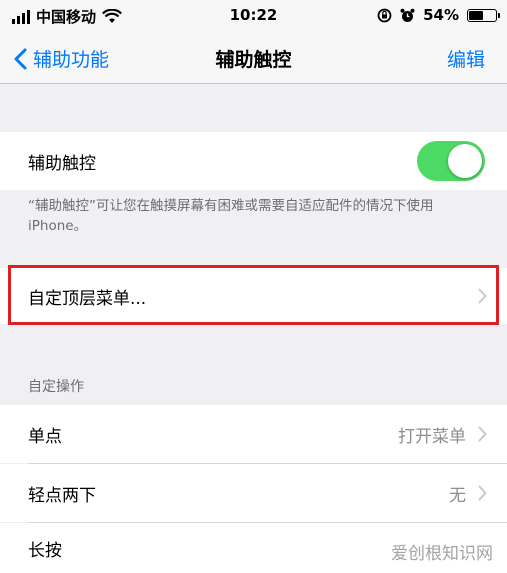 This screenshot has width=507, height=573. Describe the element at coordinates (465, 161) in the screenshot. I see `toggle-knob` at that location.